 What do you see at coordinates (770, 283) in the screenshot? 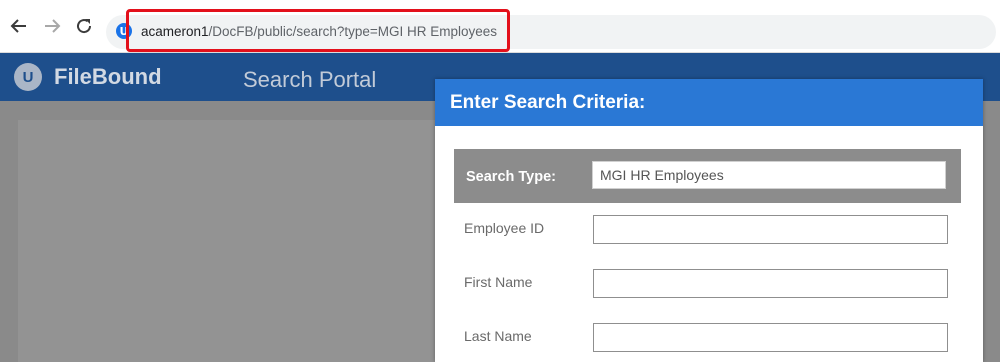
I see `first-name-input` at bounding box center [770, 283].